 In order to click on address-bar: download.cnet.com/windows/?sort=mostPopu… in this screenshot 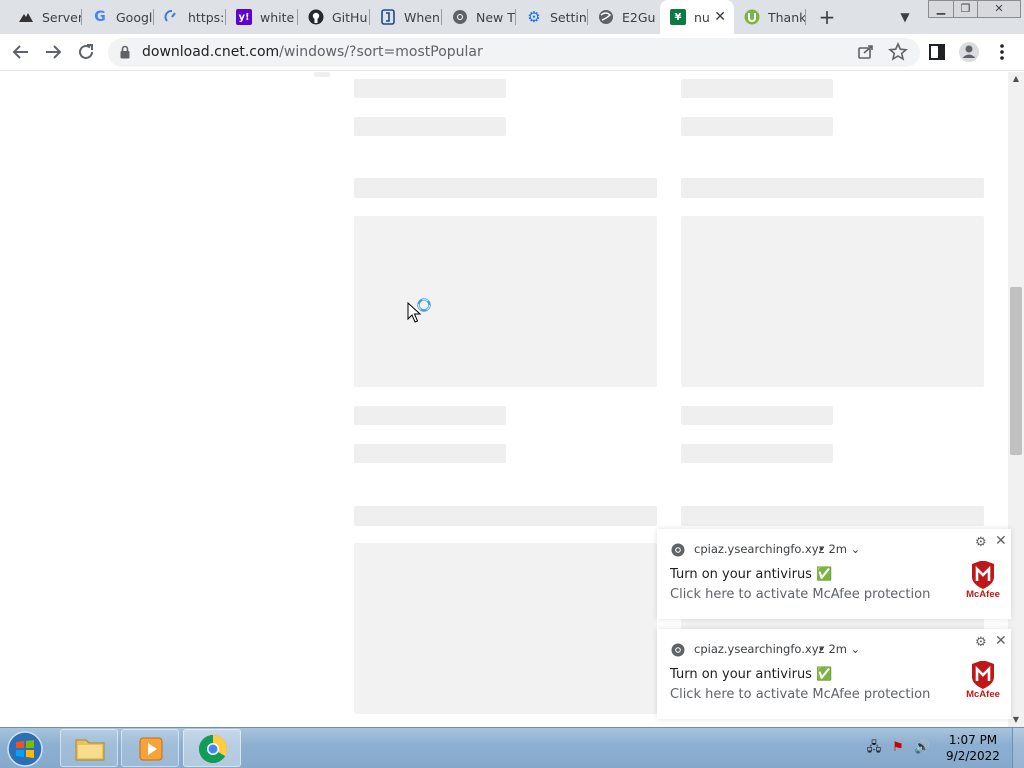, I will do `click(514, 52)`.